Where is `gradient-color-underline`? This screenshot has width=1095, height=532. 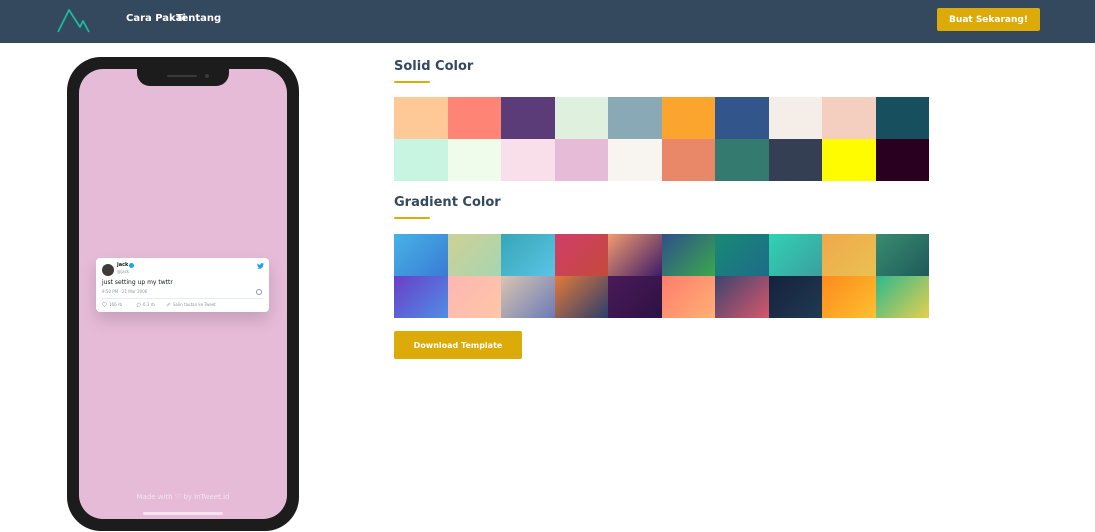 gradient-color-underline is located at coordinates (412, 218).